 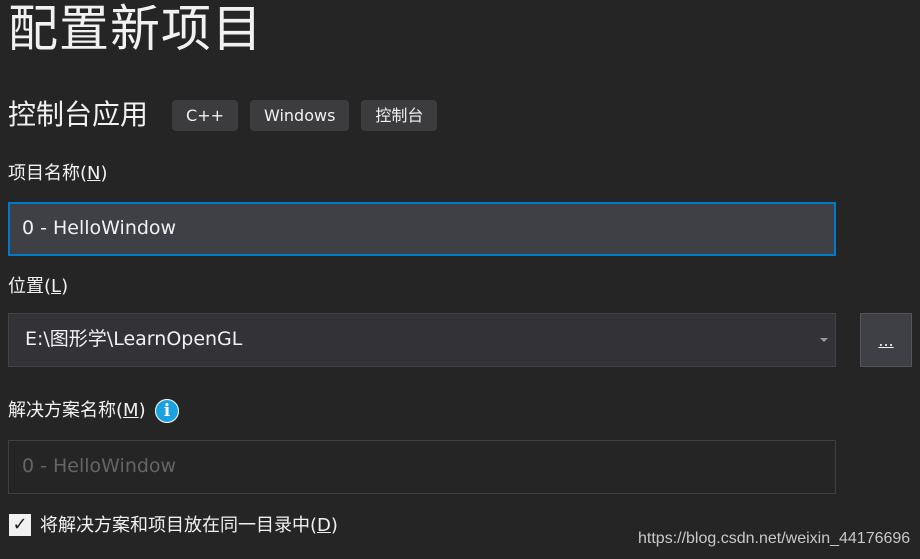 What do you see at coordinates (422, 229) in the screenshot?
I see `project-name-input: 0 - HelloWindow` at bounding box center [422, 229].